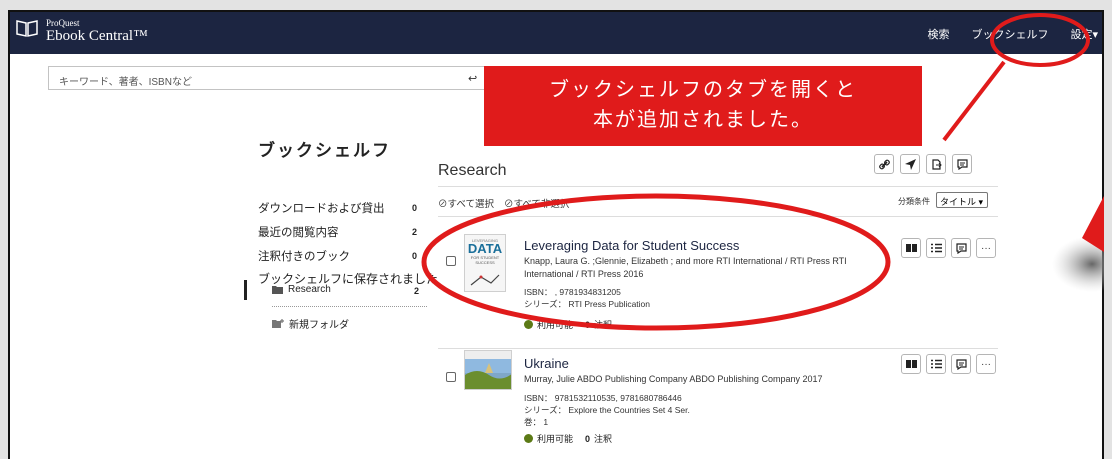 This screenshot has width=1112, height=459. I want to click on page-title: ブックシェルフ, so click(324, 150).